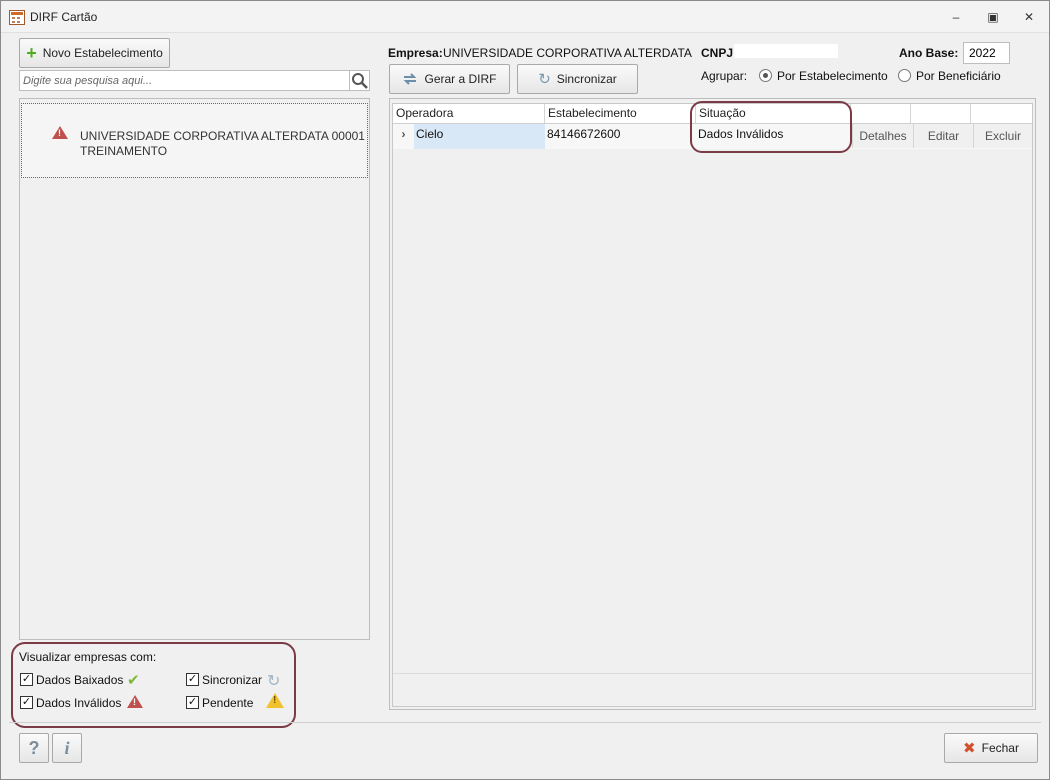  I want to click on checkbox-dados-baixados: ✓, so click(26, 679).